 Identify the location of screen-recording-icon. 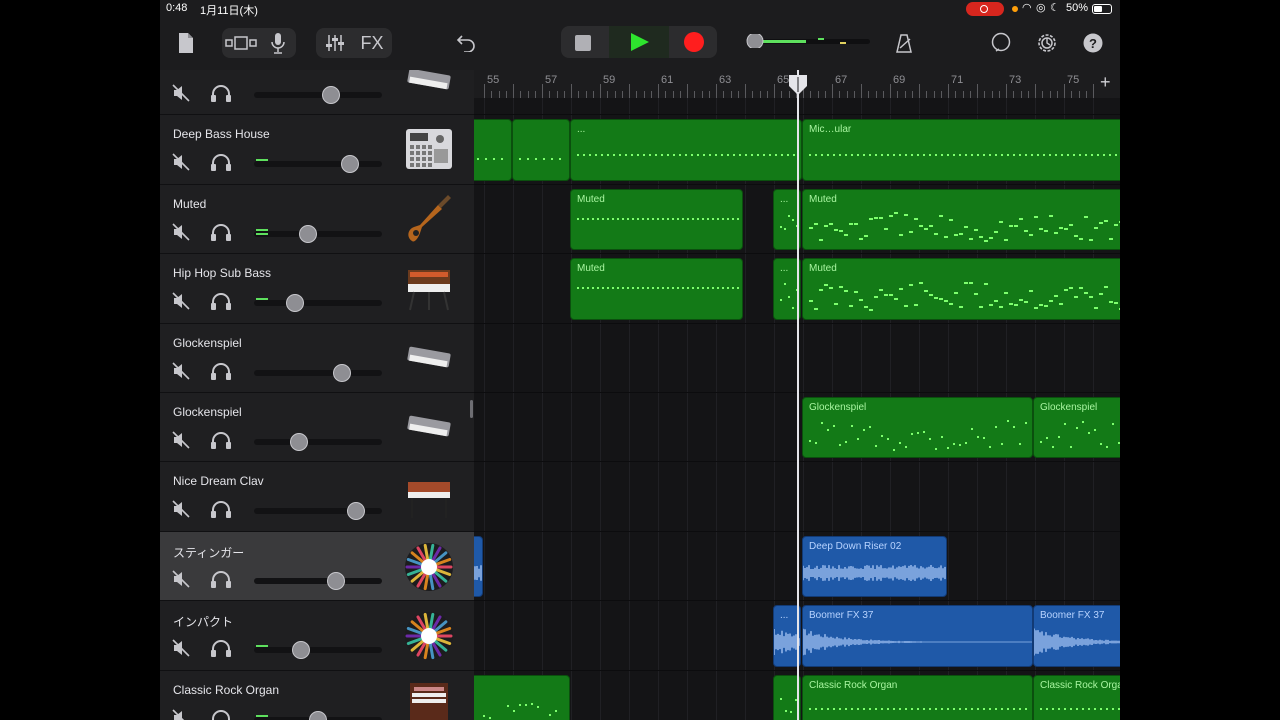
(985, 9).